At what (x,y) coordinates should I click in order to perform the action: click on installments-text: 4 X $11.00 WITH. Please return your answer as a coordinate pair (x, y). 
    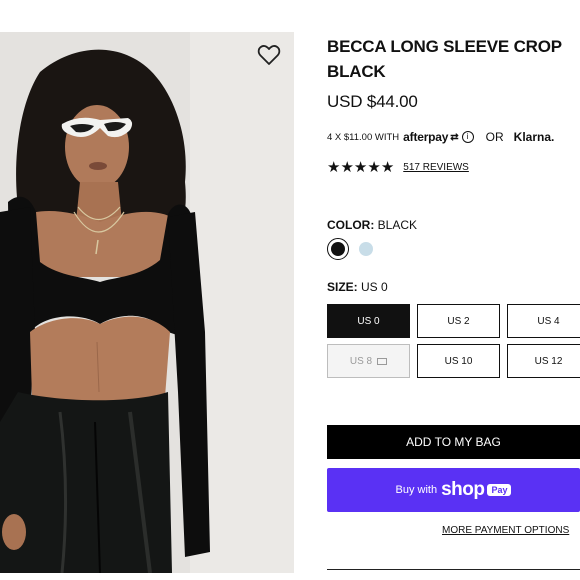
    Looking at the image, I should click on (363, 137).